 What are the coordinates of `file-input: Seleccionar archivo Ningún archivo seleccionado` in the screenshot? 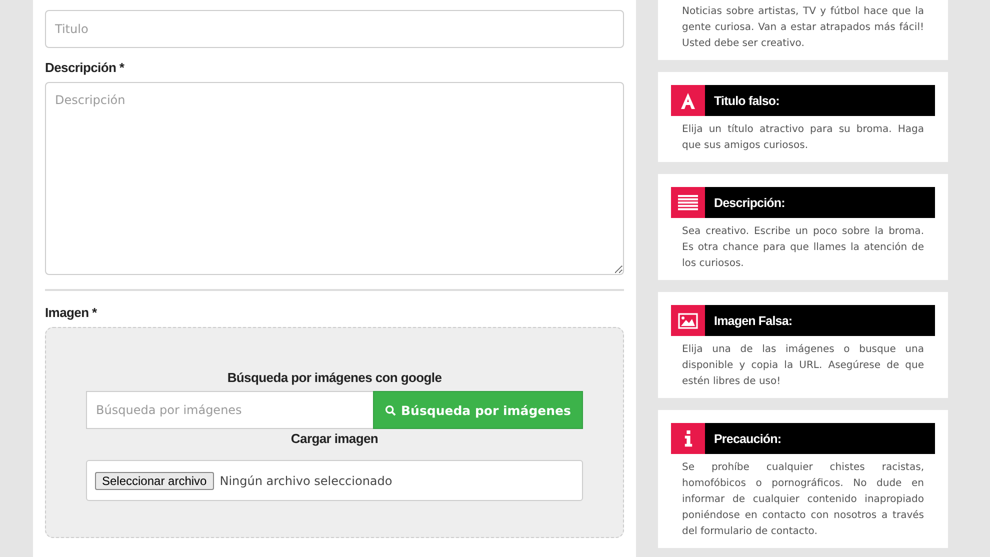 It's located at (334, 480).